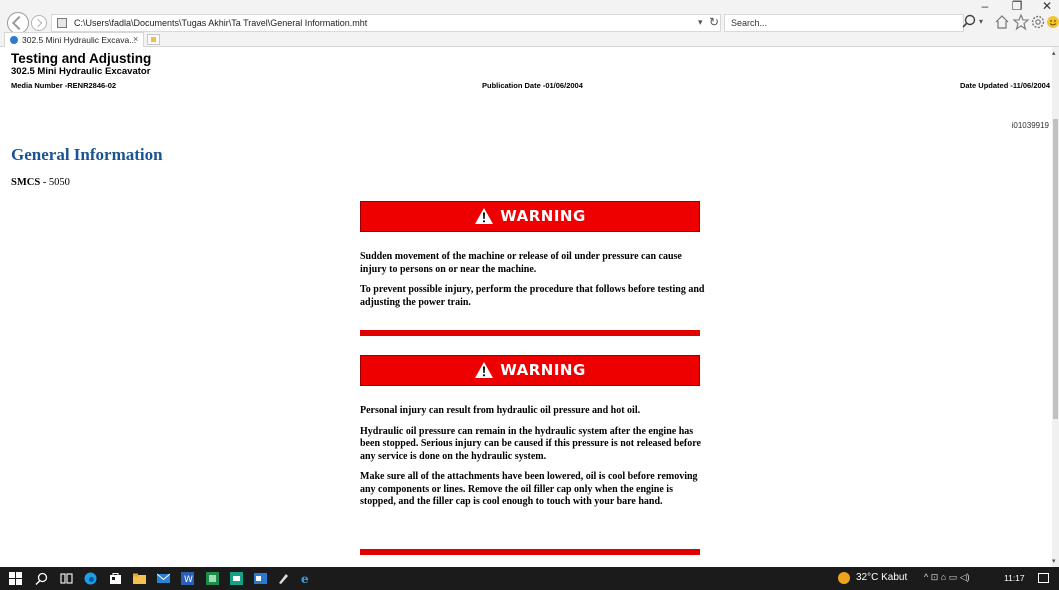 The height and width of the screenshot is (590, 1059). What do you see at coordinates (135, 39) in the screenshot?
I see `tab-close-icon: ×` at bounding box center [135, 39].